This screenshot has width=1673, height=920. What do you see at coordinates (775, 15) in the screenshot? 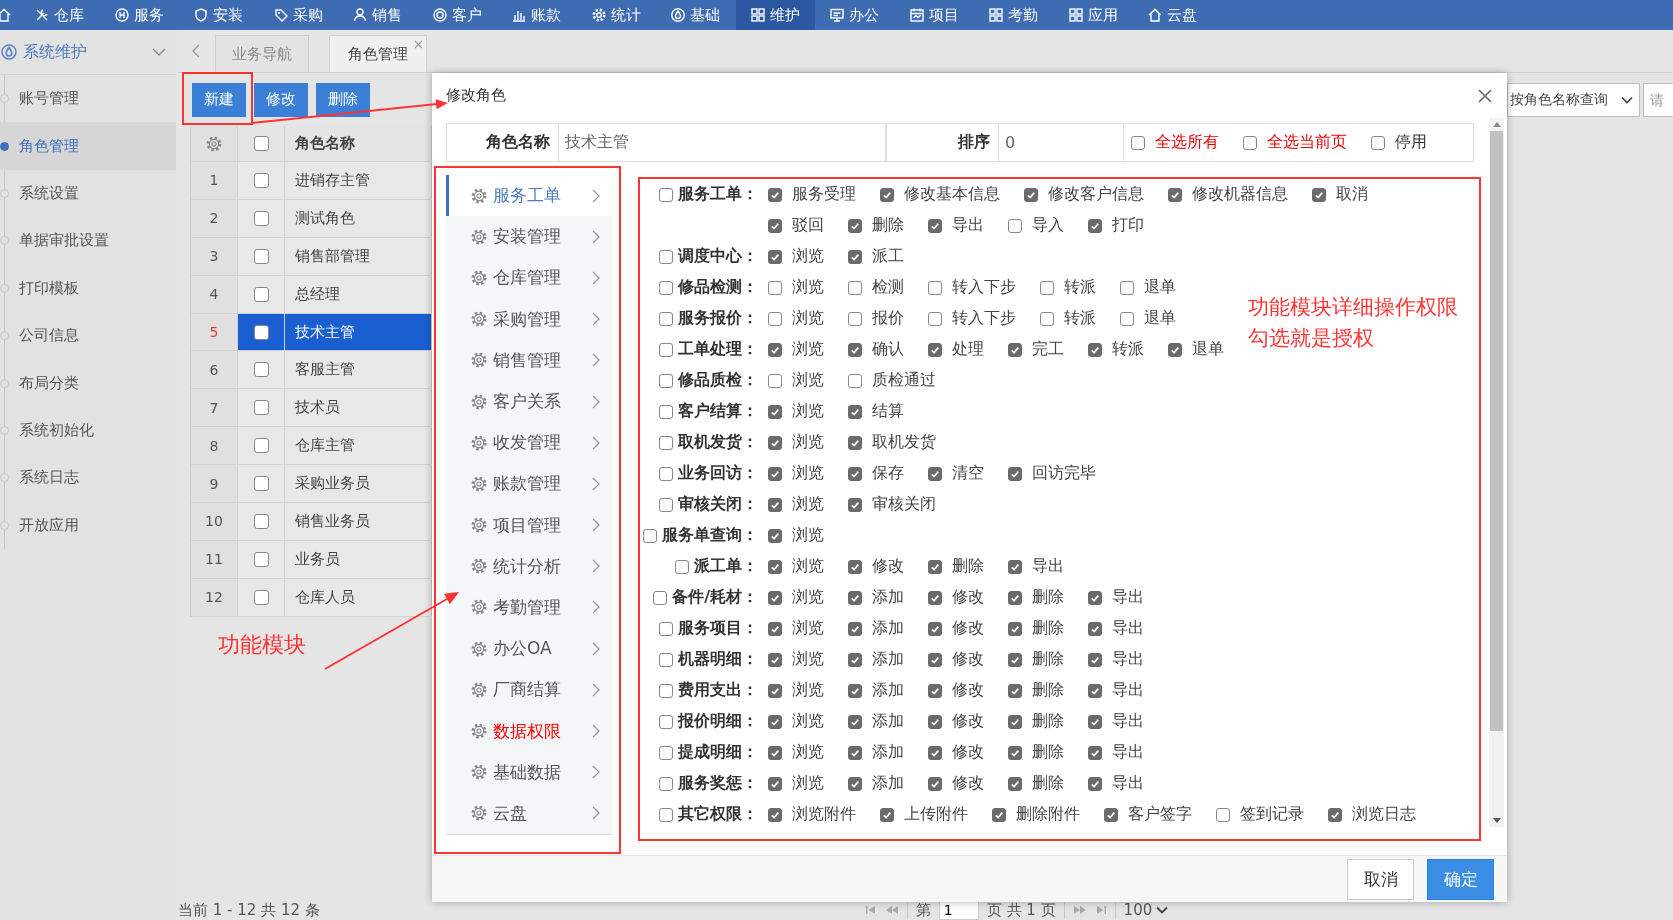
I see `nav-item: 维护` at bounding box center [775, 15].